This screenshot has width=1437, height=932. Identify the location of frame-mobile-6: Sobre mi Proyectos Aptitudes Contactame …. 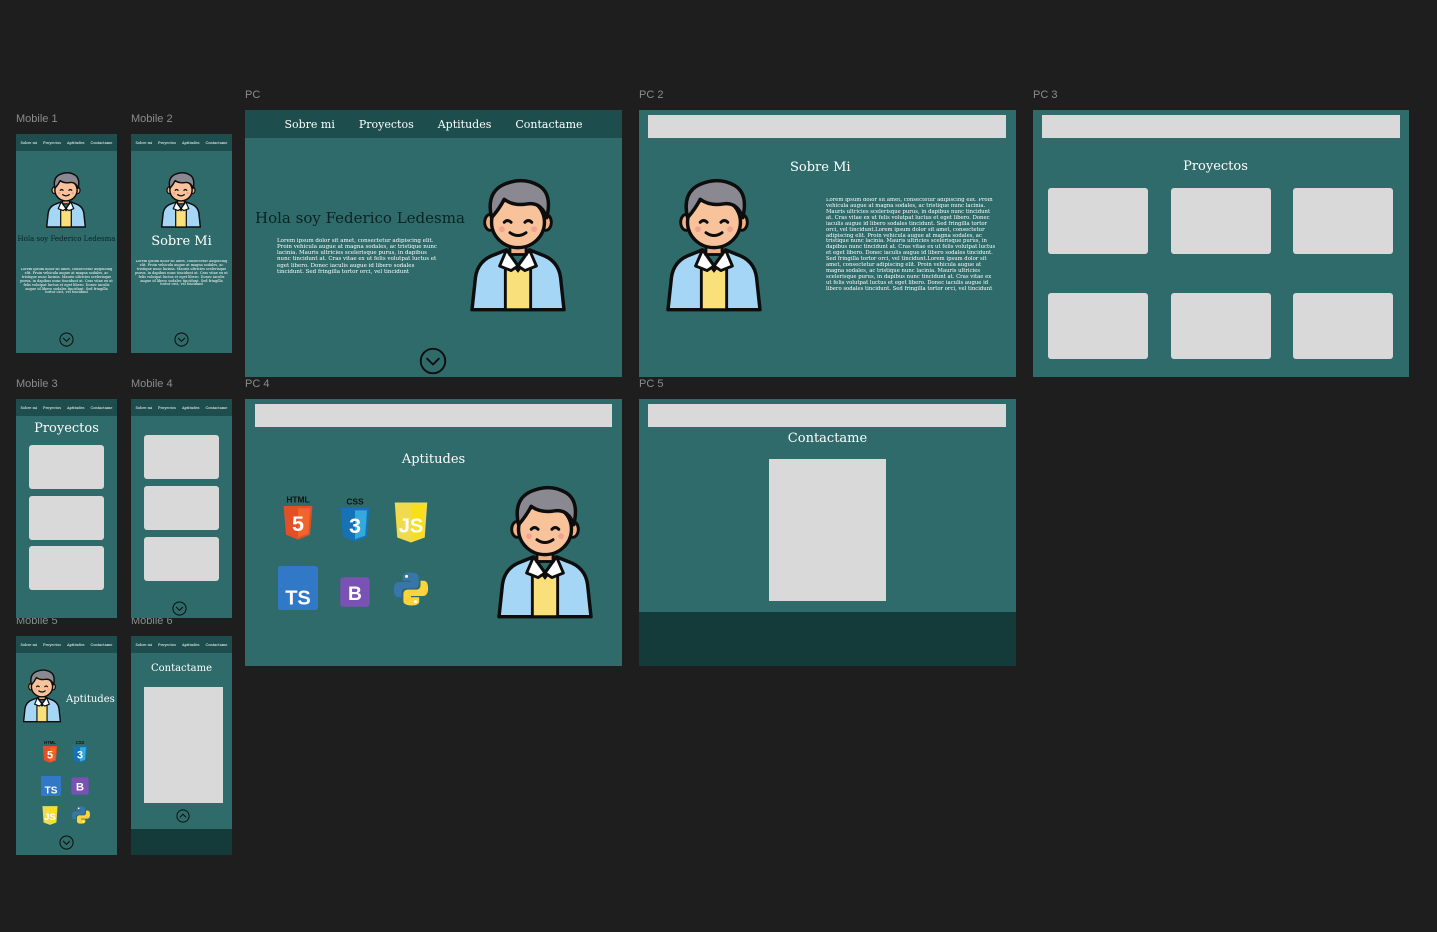
(181, 745).